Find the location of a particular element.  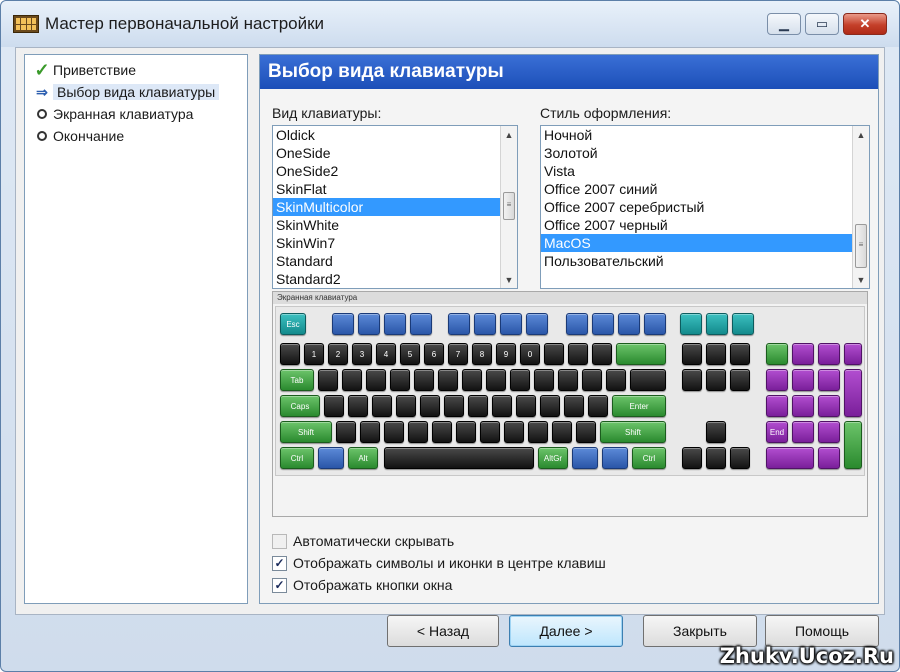

auto-hide-checkbox is located at coordinates (279, 541).